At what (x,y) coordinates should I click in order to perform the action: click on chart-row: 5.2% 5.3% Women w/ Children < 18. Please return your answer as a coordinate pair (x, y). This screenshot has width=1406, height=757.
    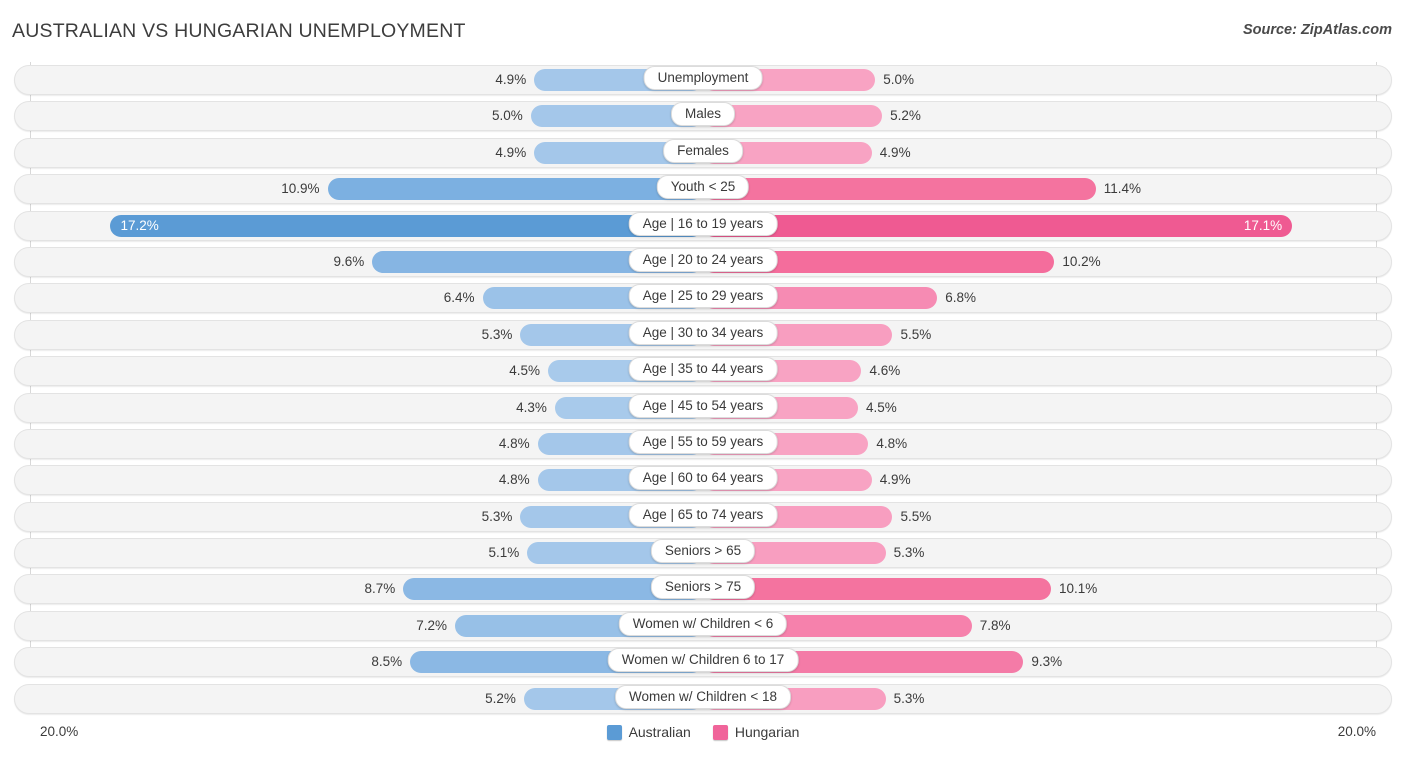
    Looking at the image, I should click on (703, 699).